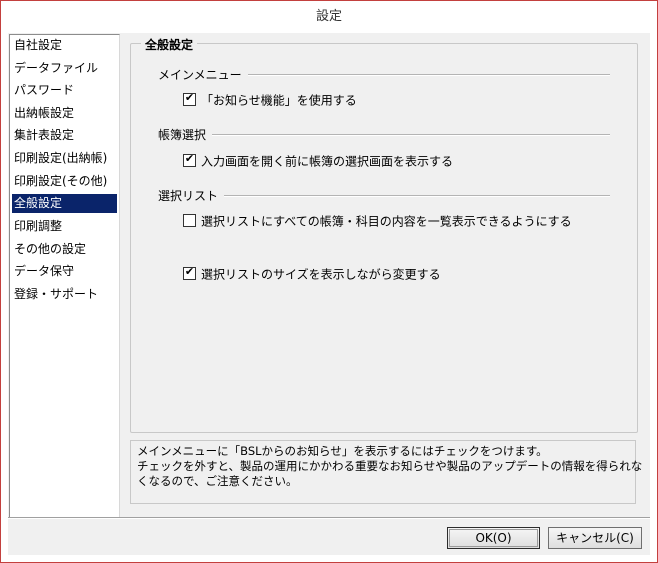 This screenshot has width=658, height=563. What do you see at coordinates (329, 17) in the screenshot?
I see `window-title: 設定` at bounding box center [329, 17].